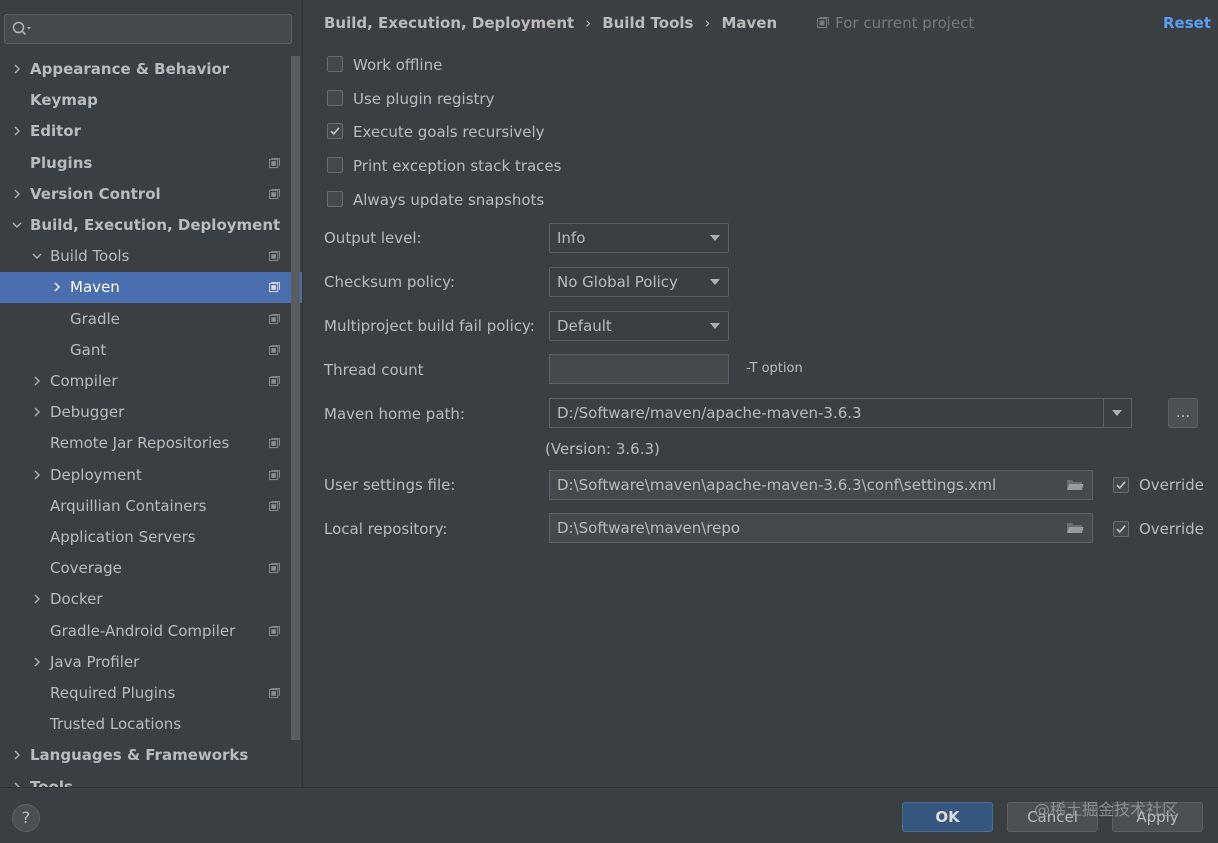 This screenshot has height=843, width=1218. I want to click on sidebar-item-label: Version Control, so click(95, 194).